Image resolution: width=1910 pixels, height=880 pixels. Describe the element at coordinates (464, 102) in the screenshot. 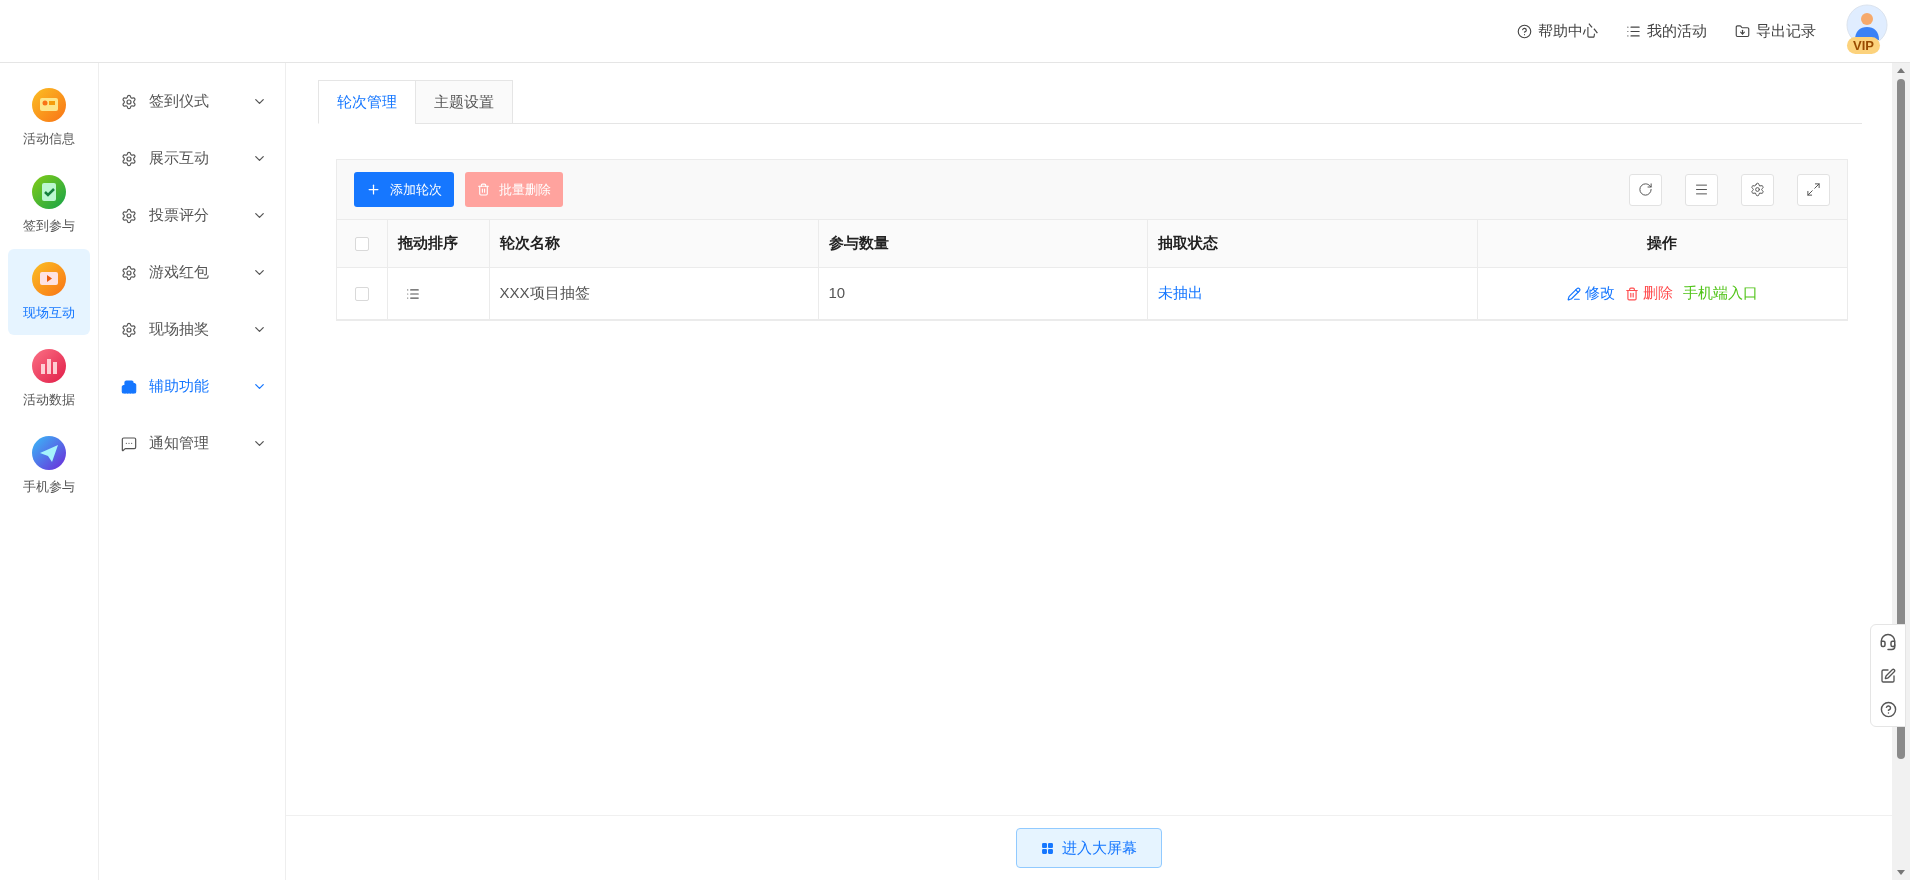

I see `tab: 主题设置` at that location.